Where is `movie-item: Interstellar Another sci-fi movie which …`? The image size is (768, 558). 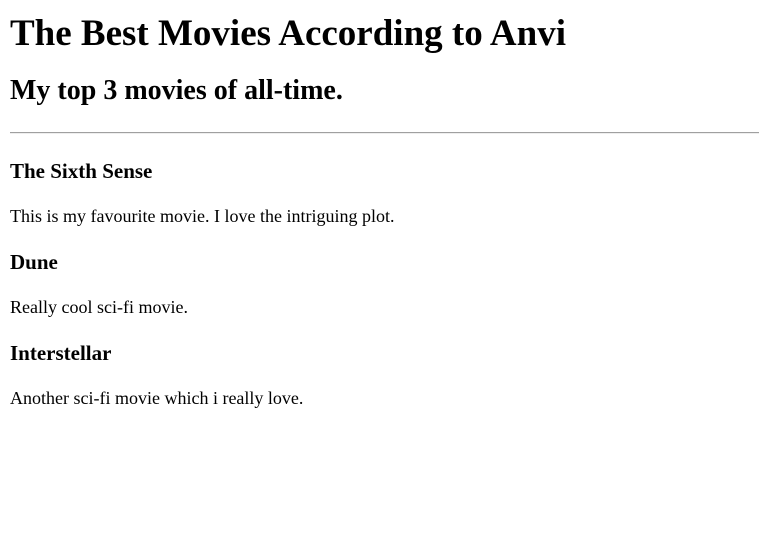
movie-item: Interstellar Another sci-fi movie which … is located at coordinates (384, 374).